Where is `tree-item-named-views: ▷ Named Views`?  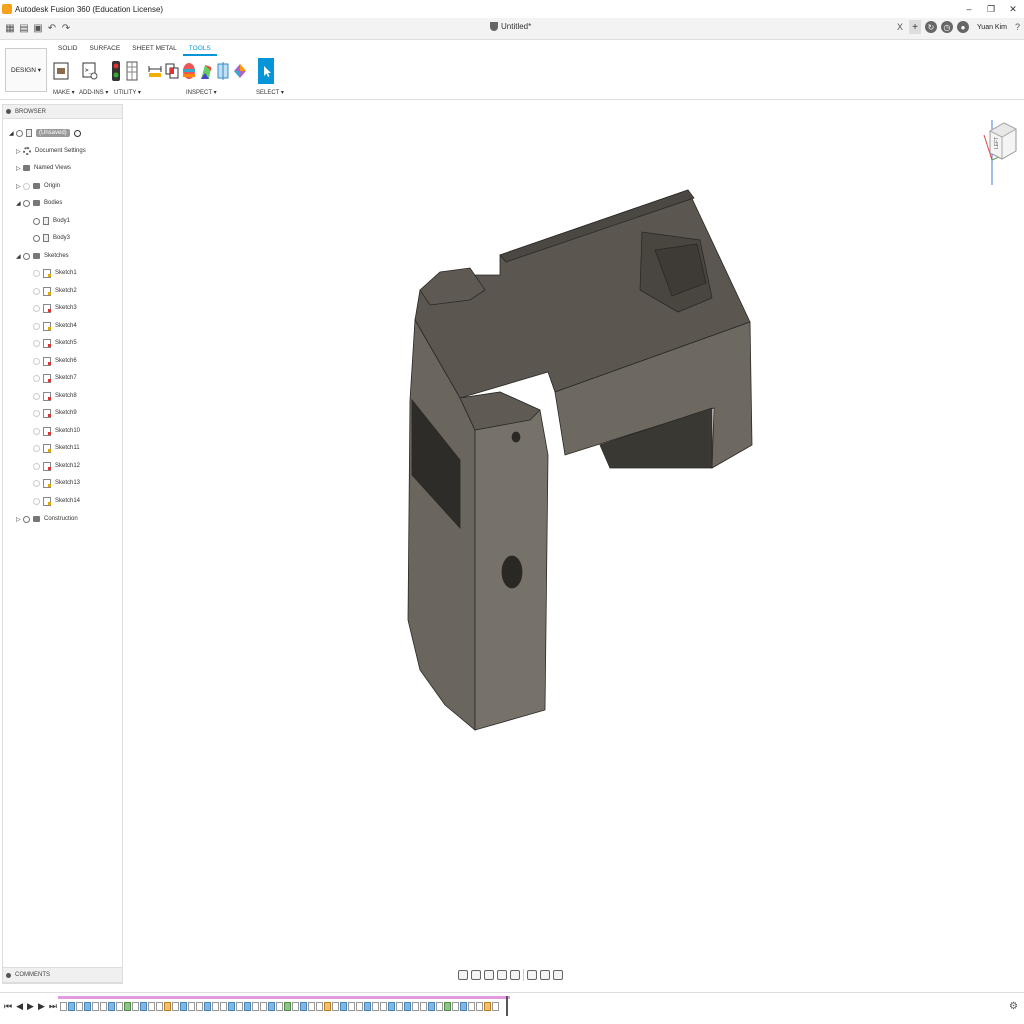
tree-item-named-views: ▷ Named Views is located at coordinates (43, 168).